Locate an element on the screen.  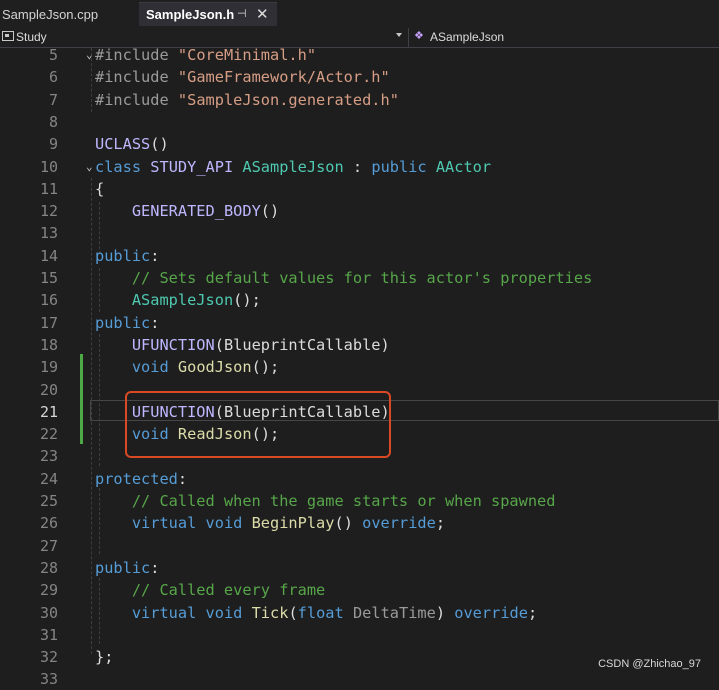
tab-label: SampleJson.cpp is located at coordinates (50, 14).